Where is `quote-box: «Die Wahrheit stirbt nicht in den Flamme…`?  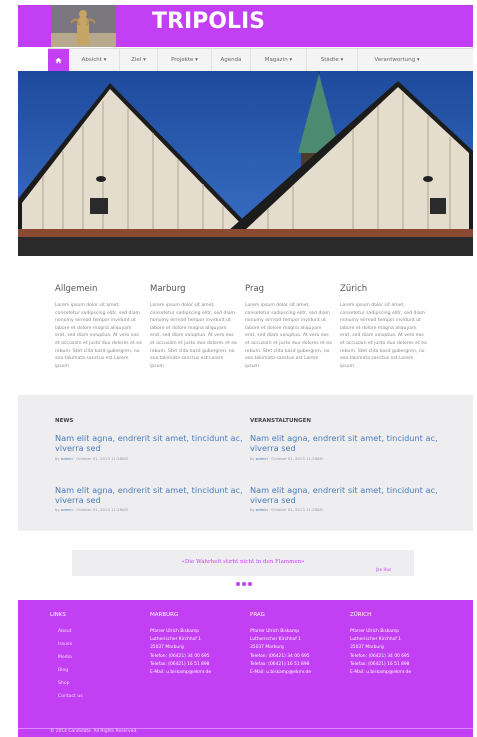
quote-box: «Die Wahrheit stirbt nicht in den Flamme… is located at coordinates (243, 563).